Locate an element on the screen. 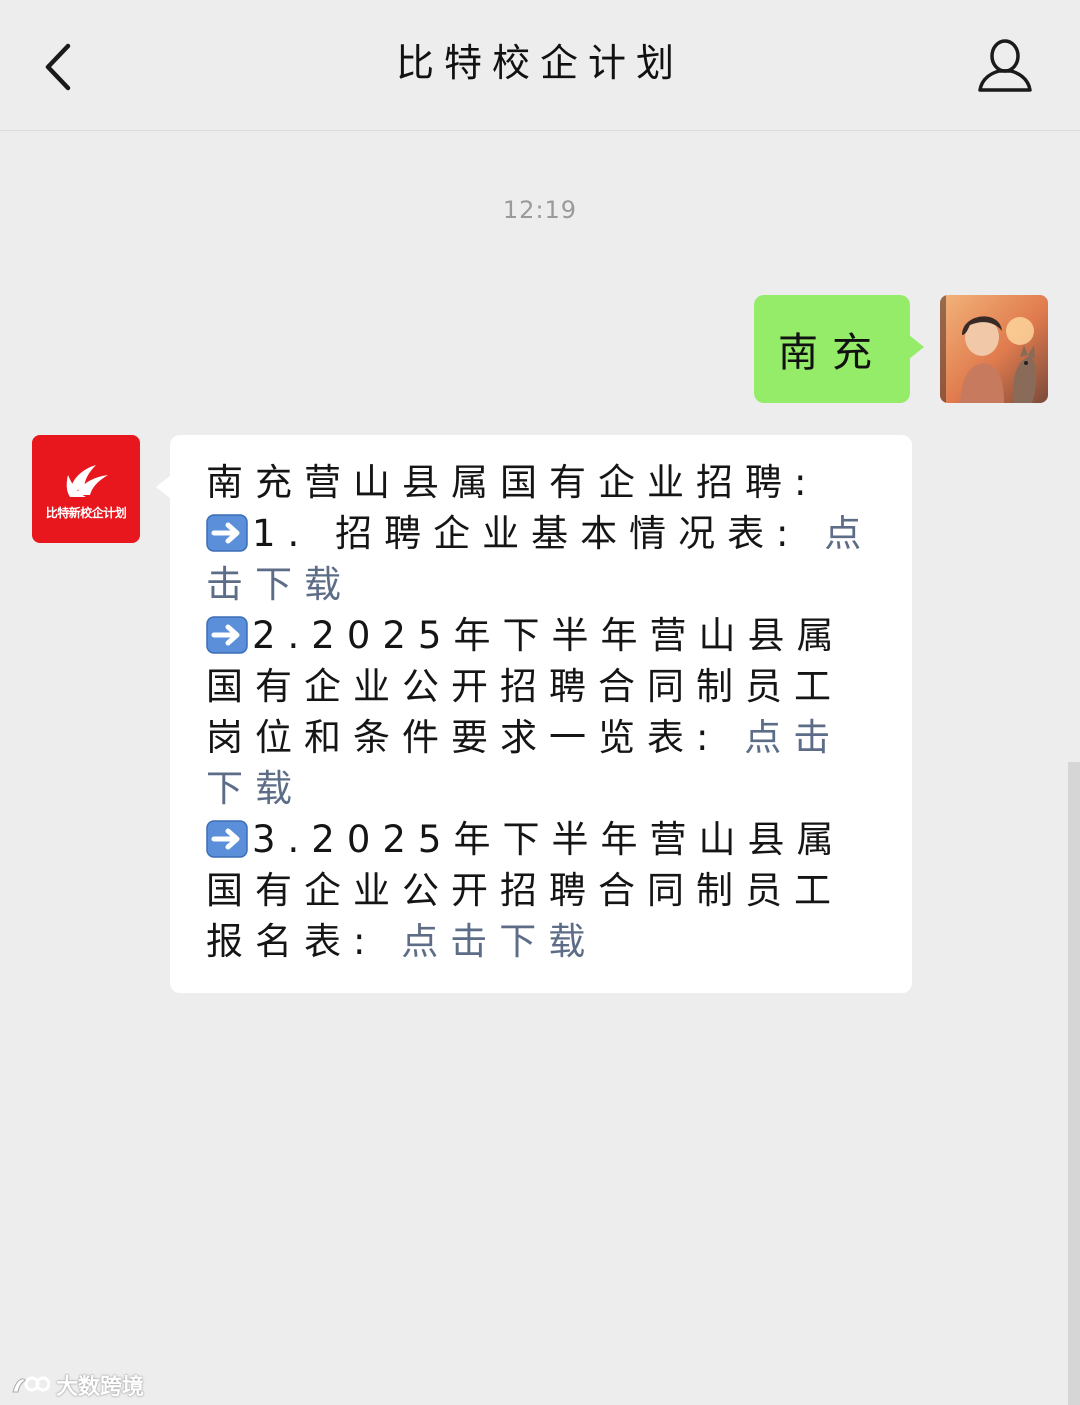  watermark-logo-icon is located at coordinates (31, 1384).